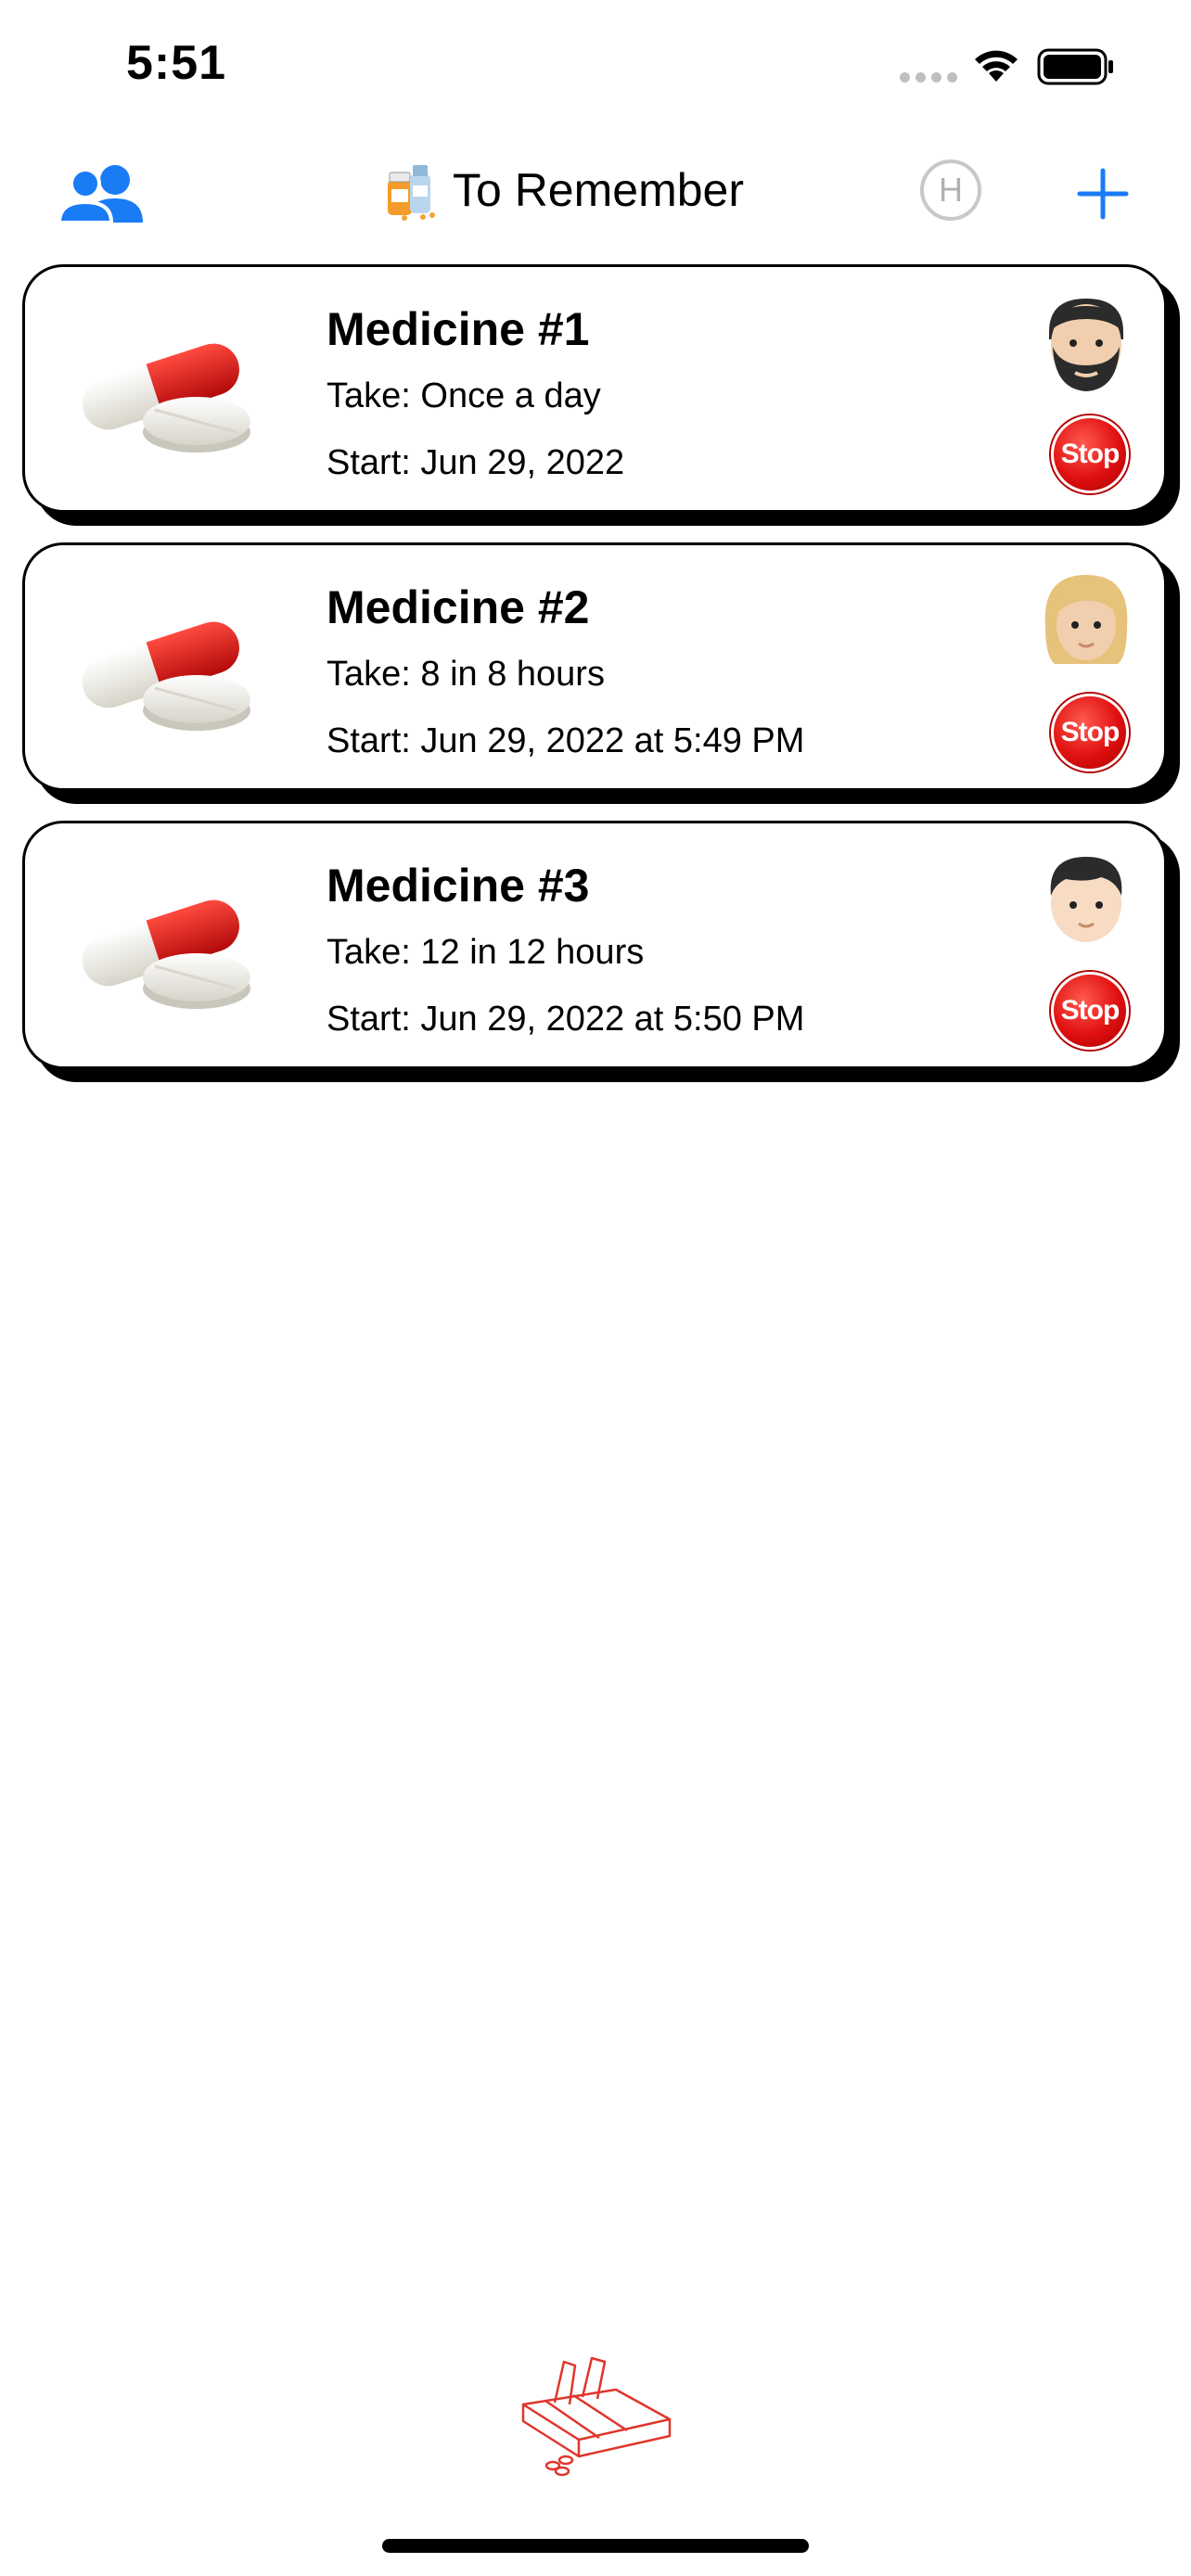  I want to click on pill-organizer-icon, so click(597, 2417).